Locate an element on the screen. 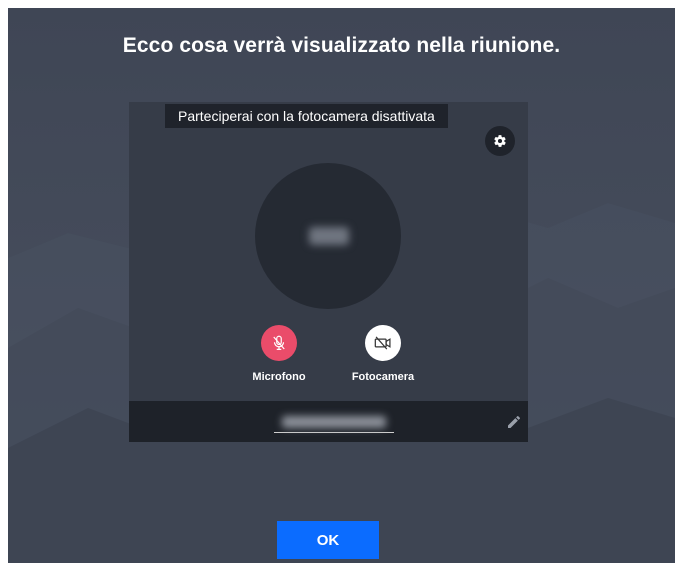 The image size is (681, 567). pencil-icon is located at coordinates (514, 421).